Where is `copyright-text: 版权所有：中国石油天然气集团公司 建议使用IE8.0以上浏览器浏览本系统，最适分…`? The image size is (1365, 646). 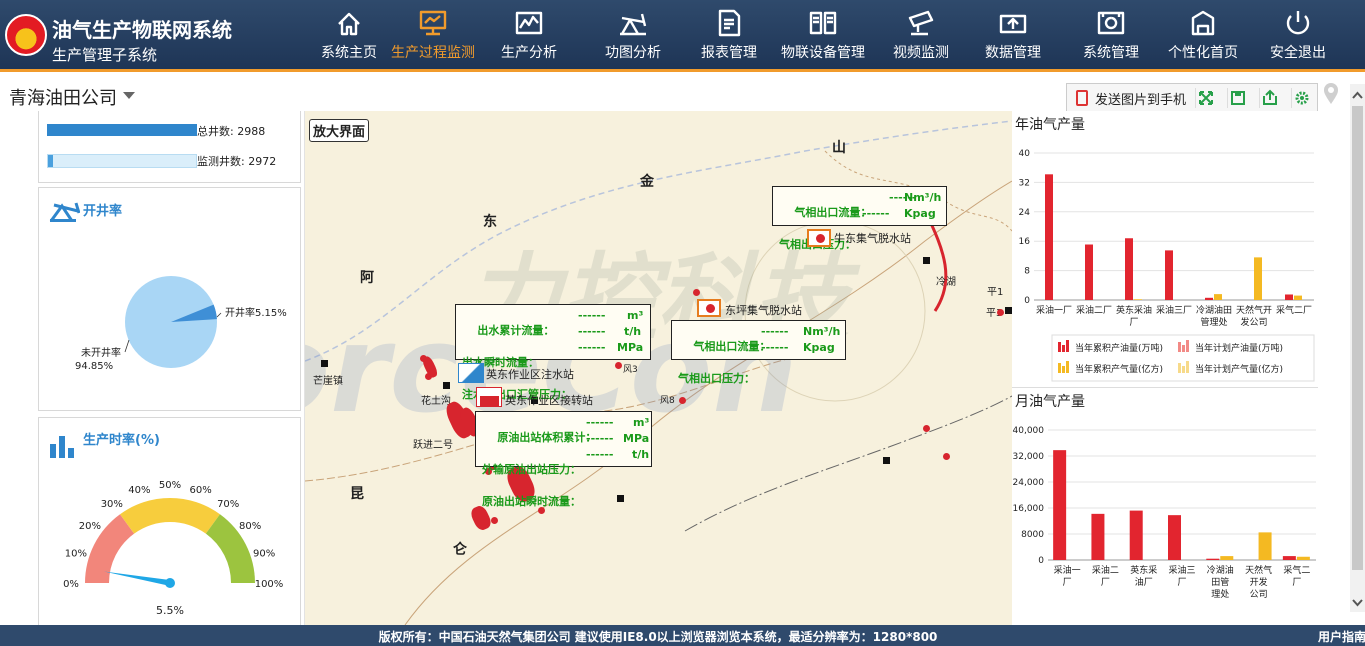 copyright-text: 版权所有：中国石油天然气集团公司 建议使用IE8.0以上浏览器浏览本系统，最适分… is located at coordinates (658, 637).